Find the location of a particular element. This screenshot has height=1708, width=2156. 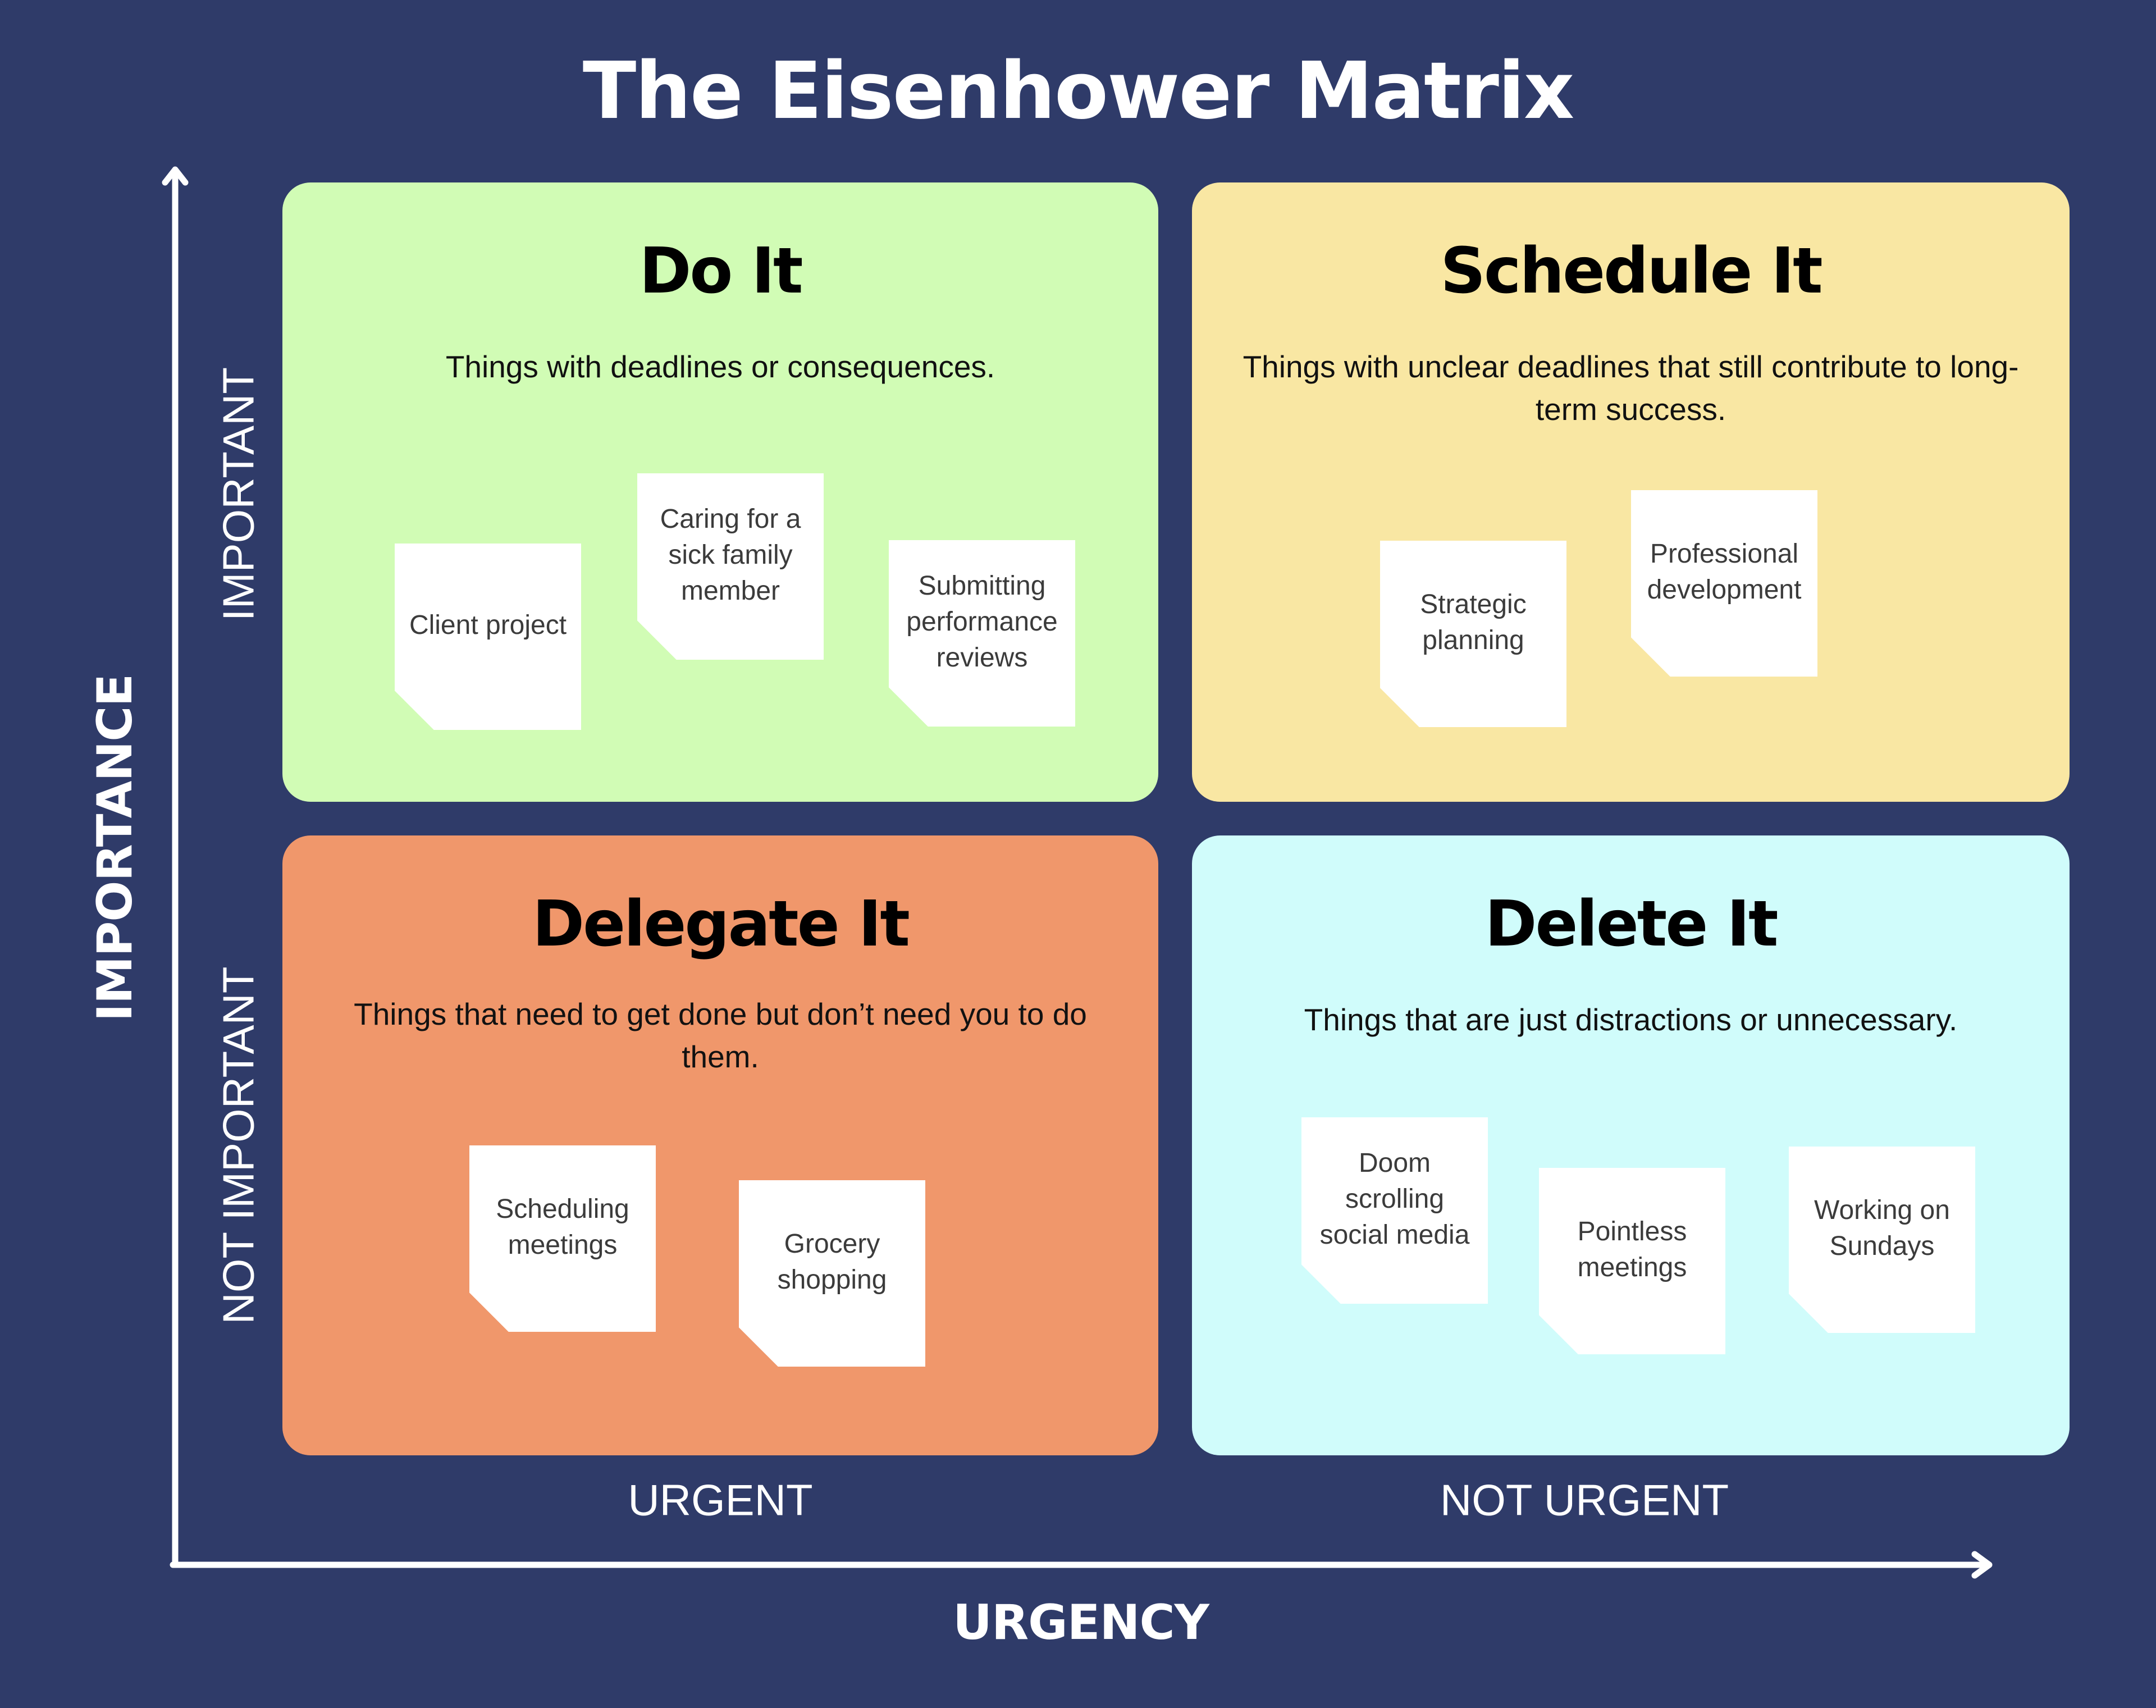

quadrant-title: Delete It is located at coordinates (1631, 925).